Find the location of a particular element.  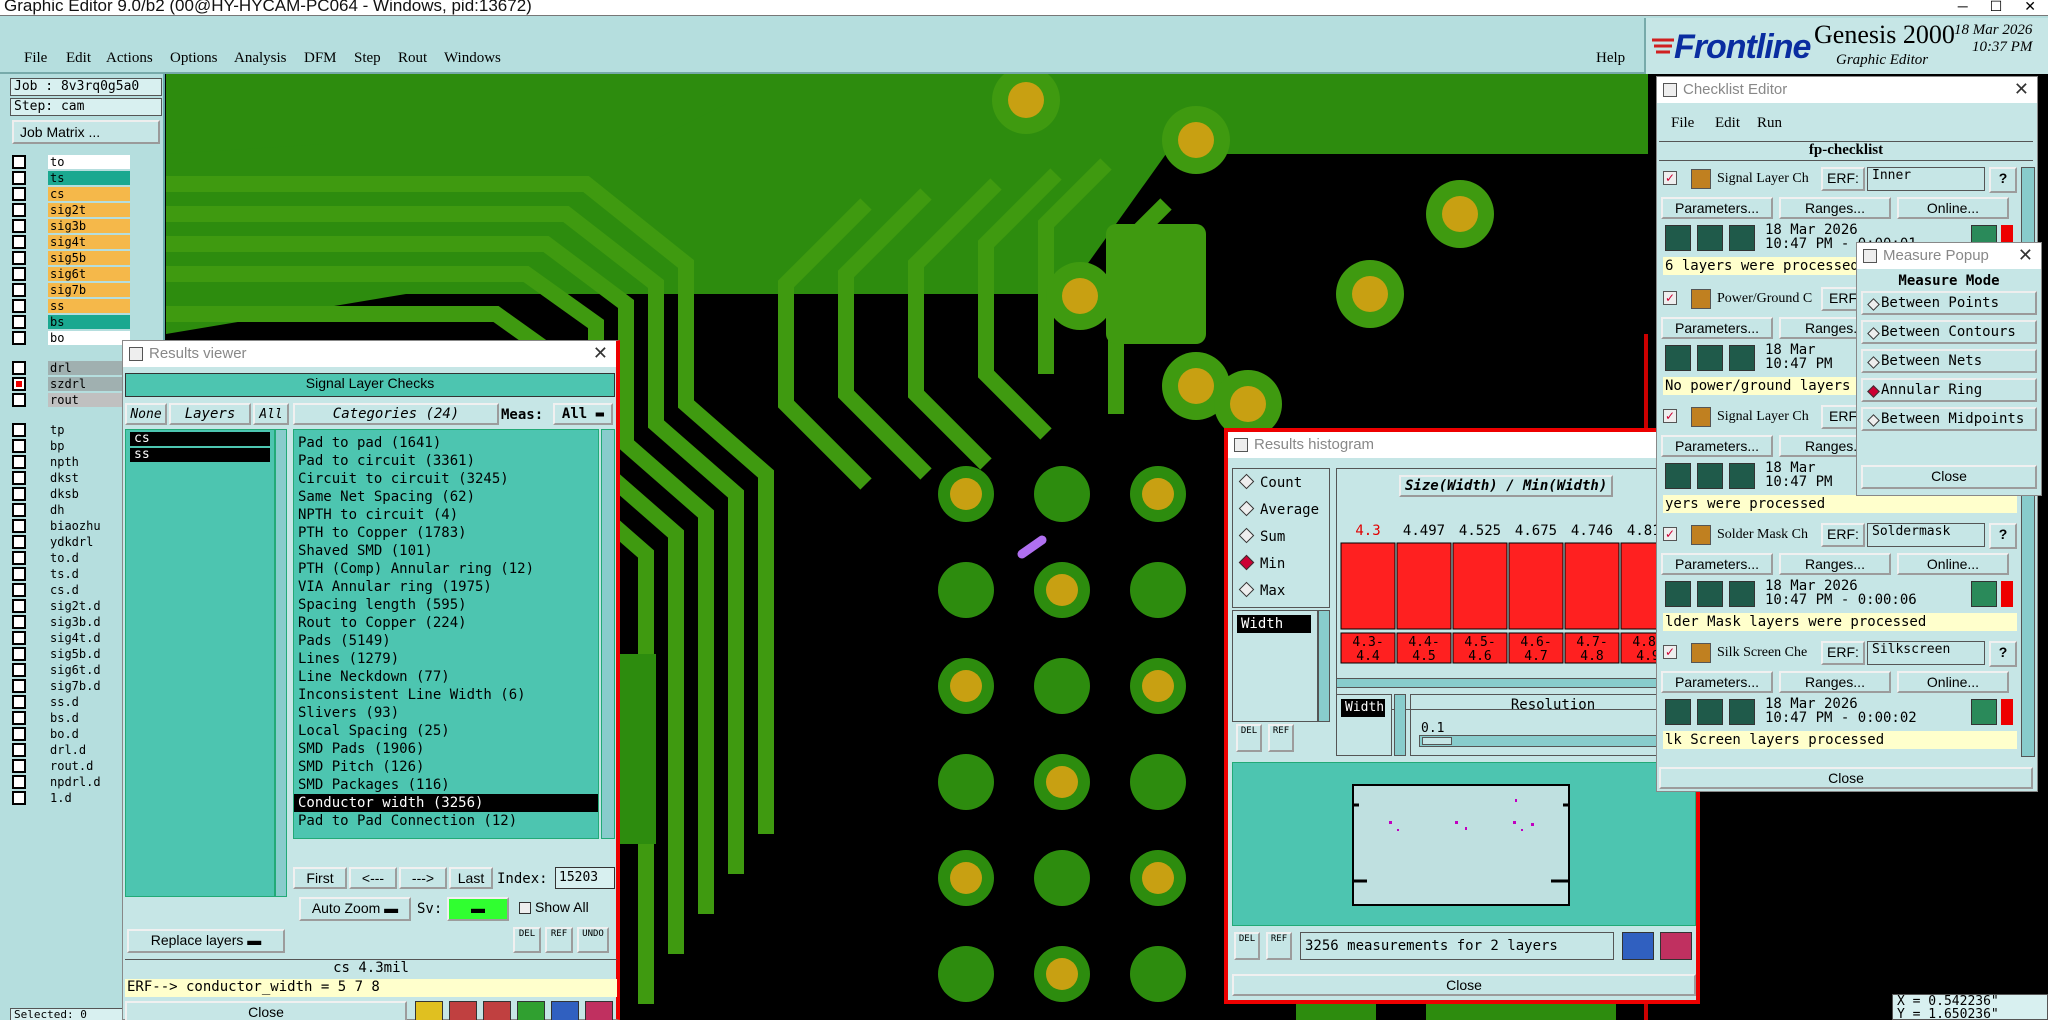

layer-name: dkst is located at coordinates (89, 477).